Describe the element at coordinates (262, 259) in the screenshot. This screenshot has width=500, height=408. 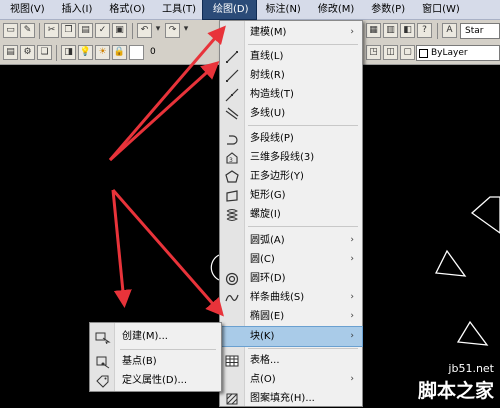
I see `menu-item-label: 圆(C)` at that location.